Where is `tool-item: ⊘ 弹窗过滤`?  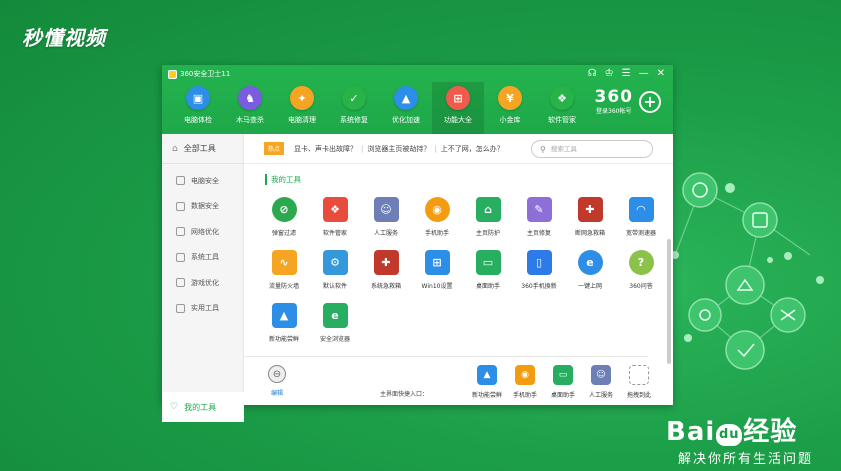 tool-item: ⊘ 弹窗过滤 is located at coordinates (284, 217).